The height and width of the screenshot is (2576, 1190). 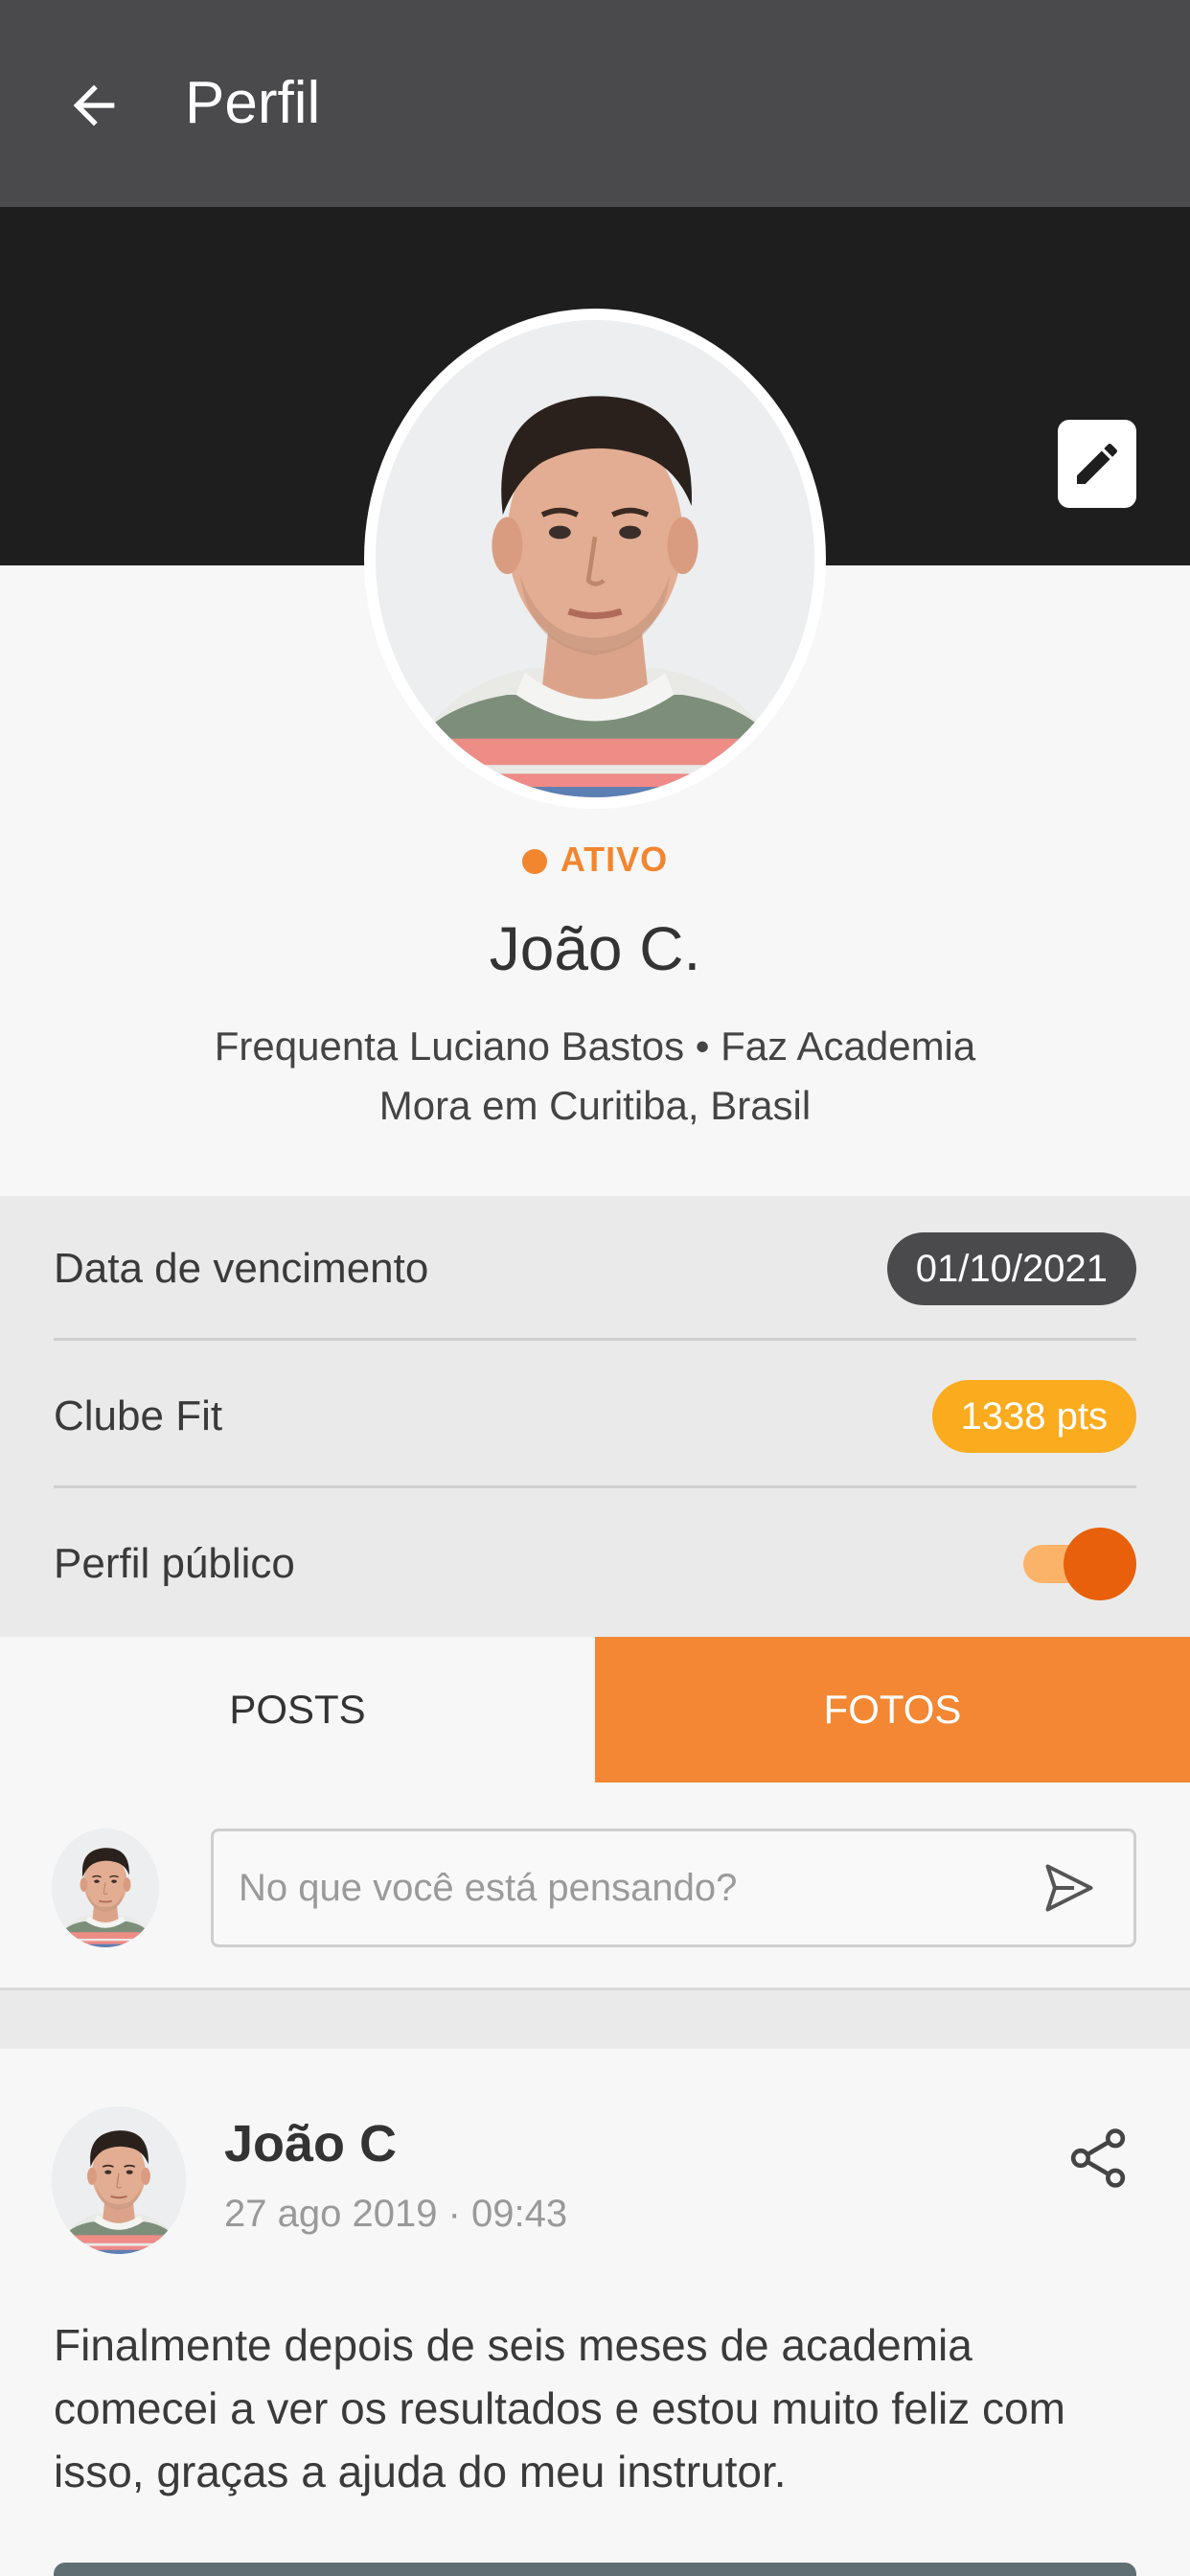 What do you see at coordinates (638, 1888) in the screenshot?
I see `post-input` at bounding box center [638, 1888].